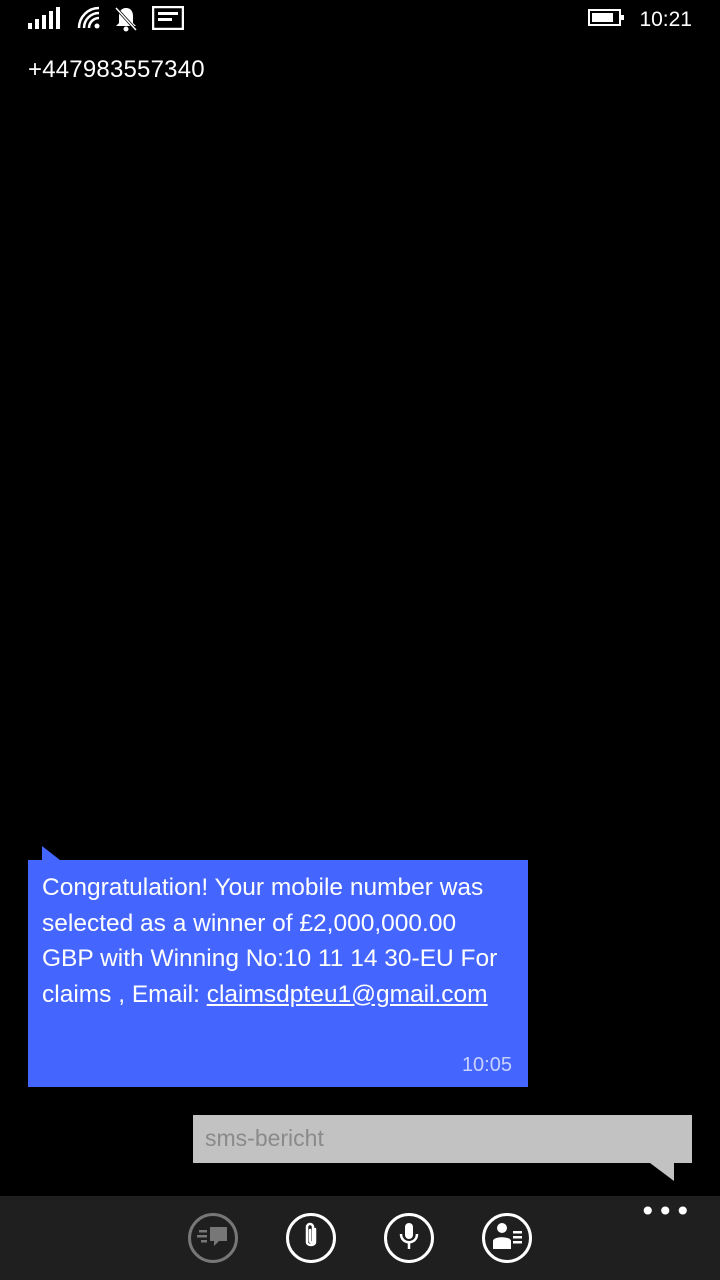  Describe the element at coordinates (45, 20) in the screenshot. I see `signal-icon` at that location.